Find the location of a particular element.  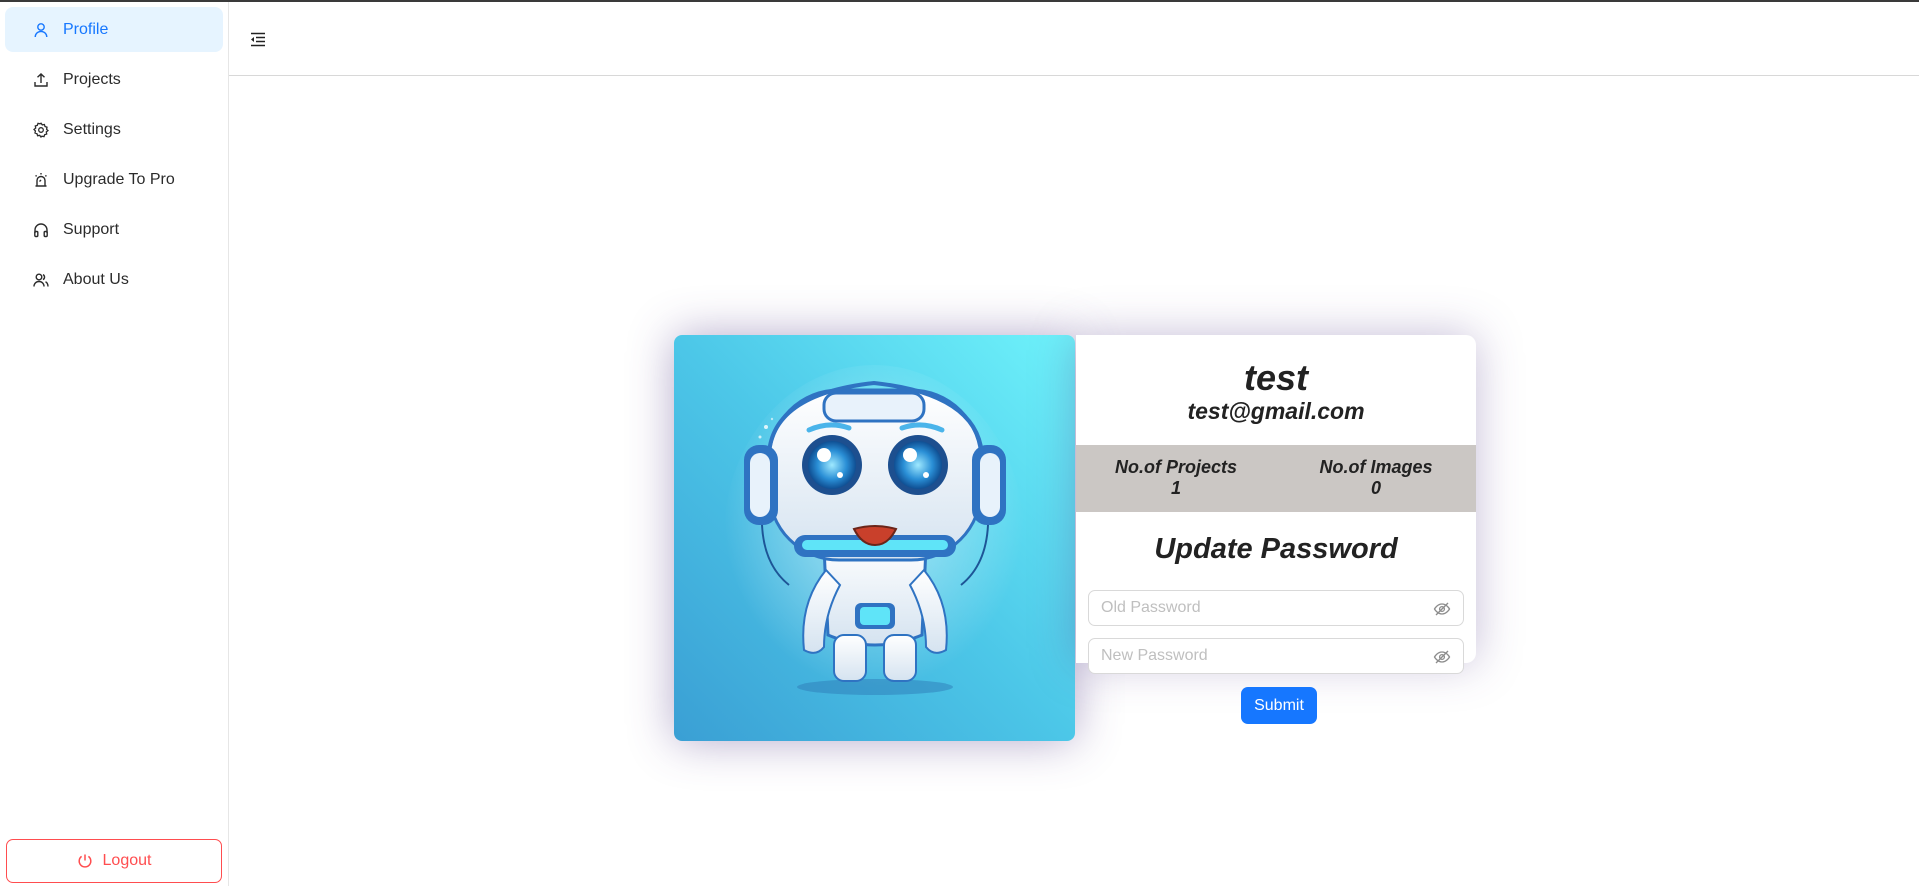

sidebar-item-label: Support is located at coordinates (91, 229).